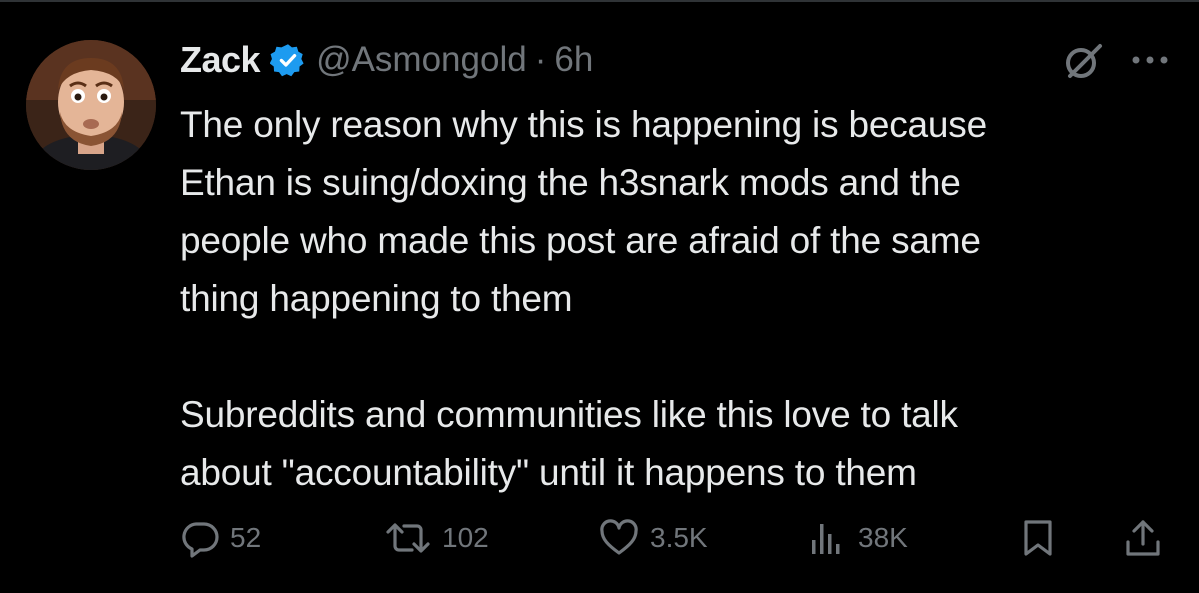 Image resolution: width=1199 pixels, height=593 pixels. What do you see at coordinates (246, 537) in the screenshot?
I see `reply-count: 52` at bounding box center [246, 537].